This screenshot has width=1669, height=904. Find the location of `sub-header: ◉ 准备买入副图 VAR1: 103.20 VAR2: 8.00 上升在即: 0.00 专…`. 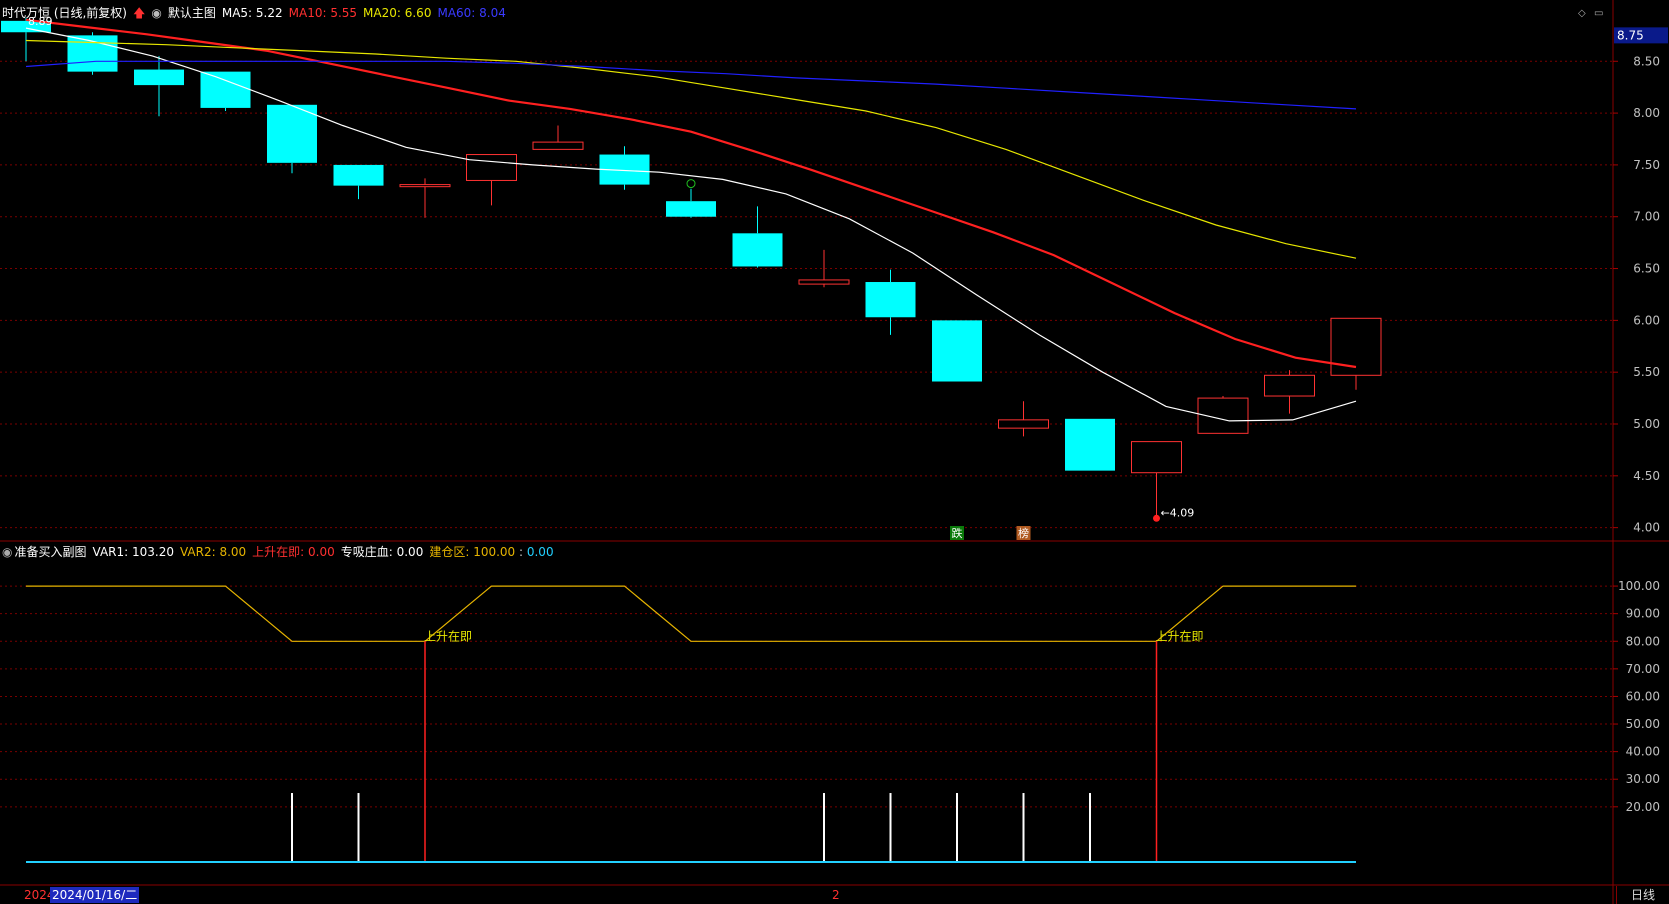

sub-header: ◉ 准备买入副图 VAR1: 103.20 VAR2: 8.00 上升在即: 0.00 专… is located at coordinates (278, 552).